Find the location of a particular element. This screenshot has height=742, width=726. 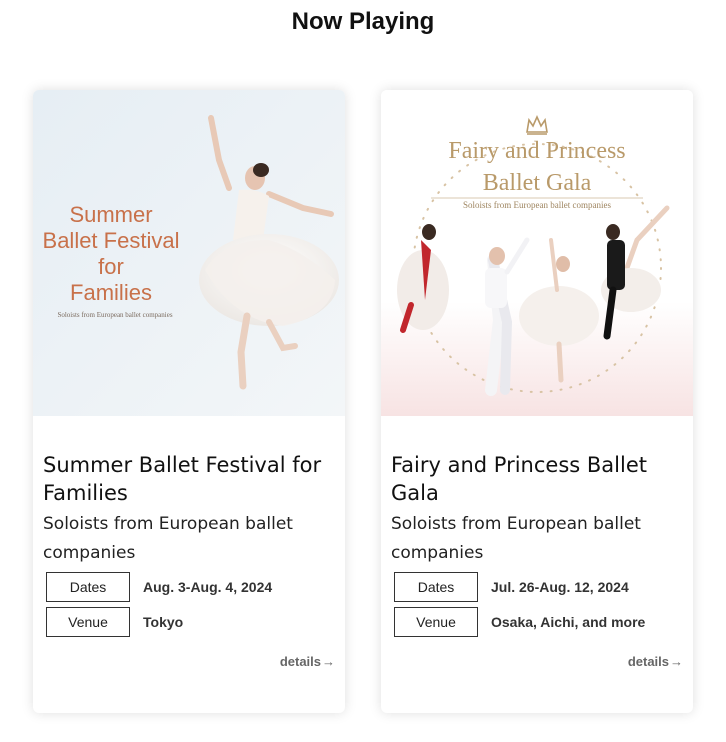

page-title: Now Playing is located at coordinates (363, 21).